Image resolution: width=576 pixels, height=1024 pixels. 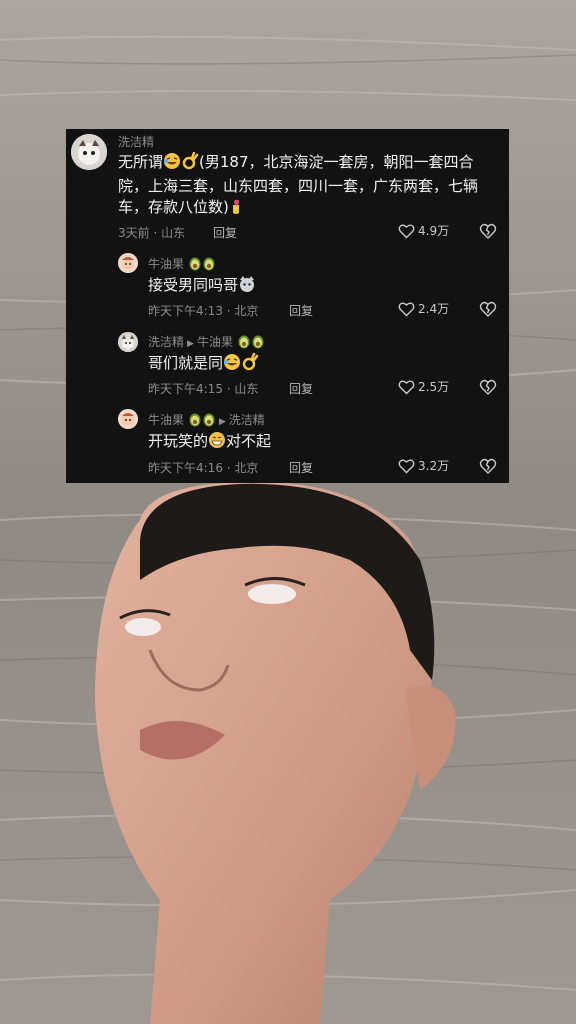 I want to click on like-button: 2.5万, so click(x=423, y=386).